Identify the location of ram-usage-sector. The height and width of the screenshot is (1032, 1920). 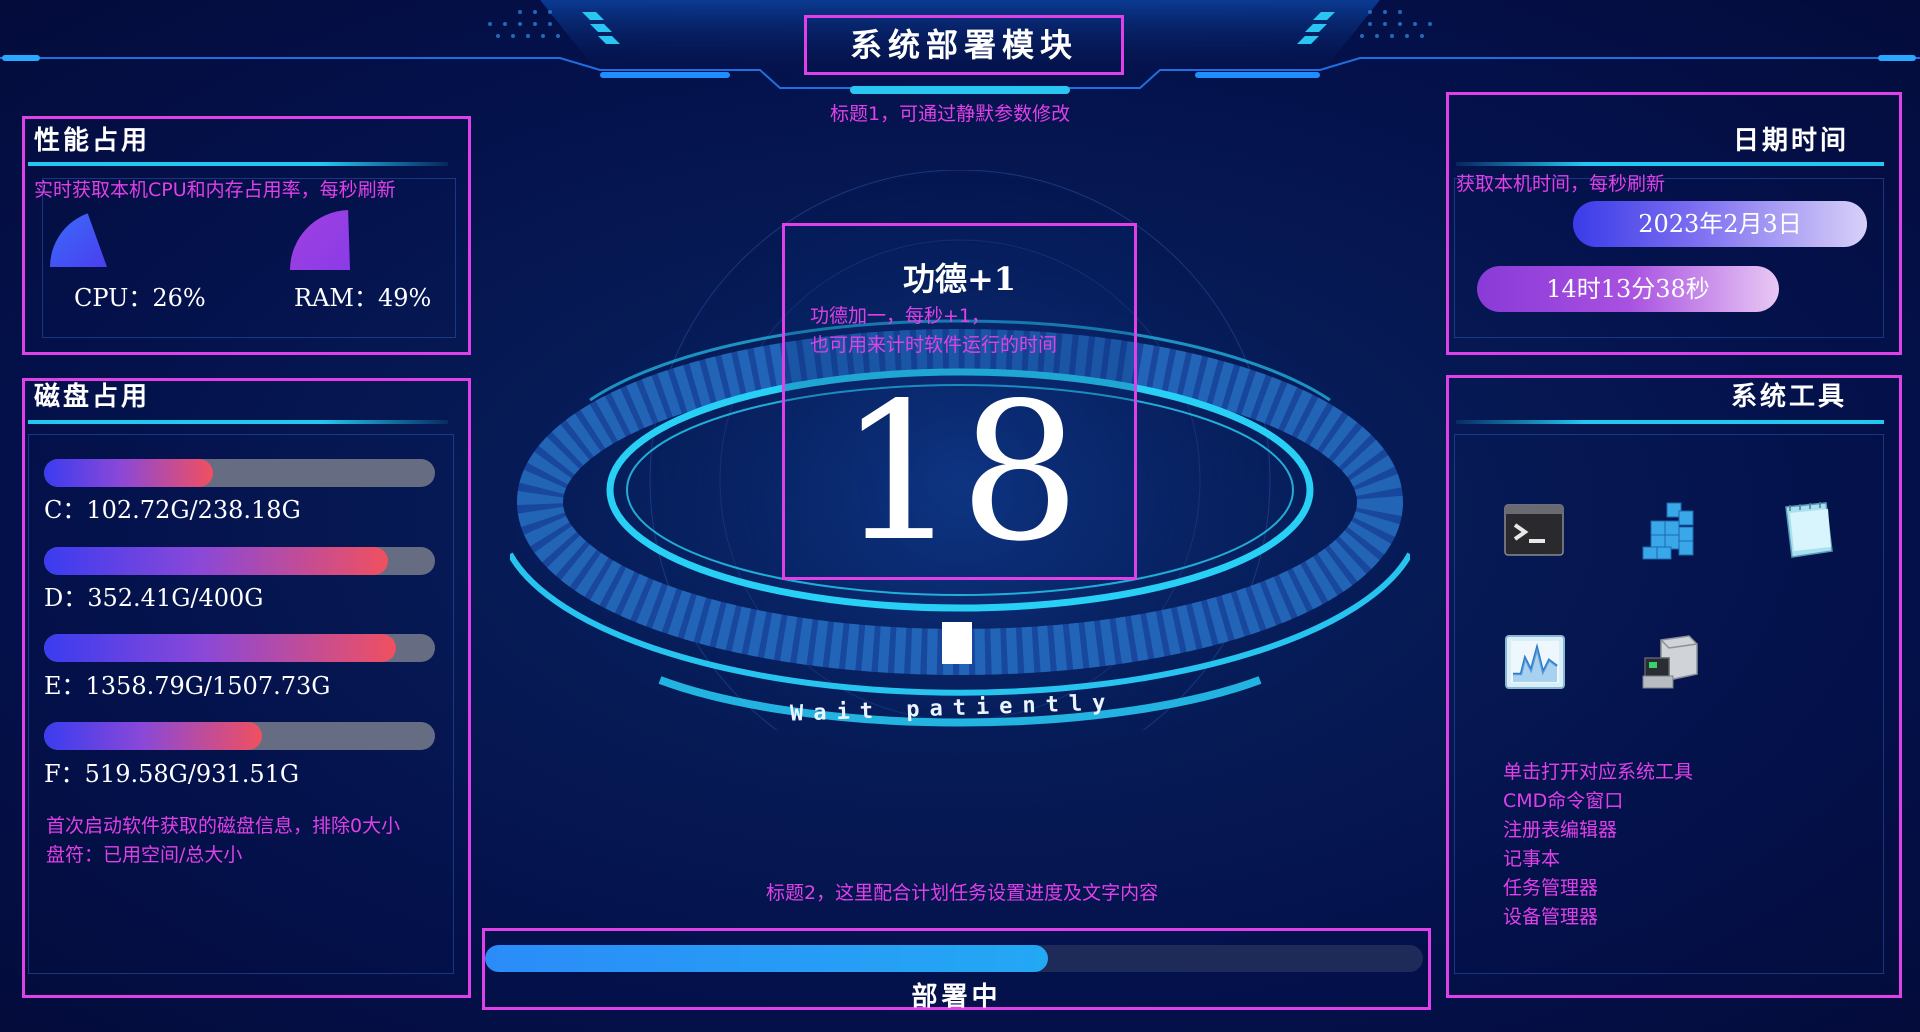
(320, 240).